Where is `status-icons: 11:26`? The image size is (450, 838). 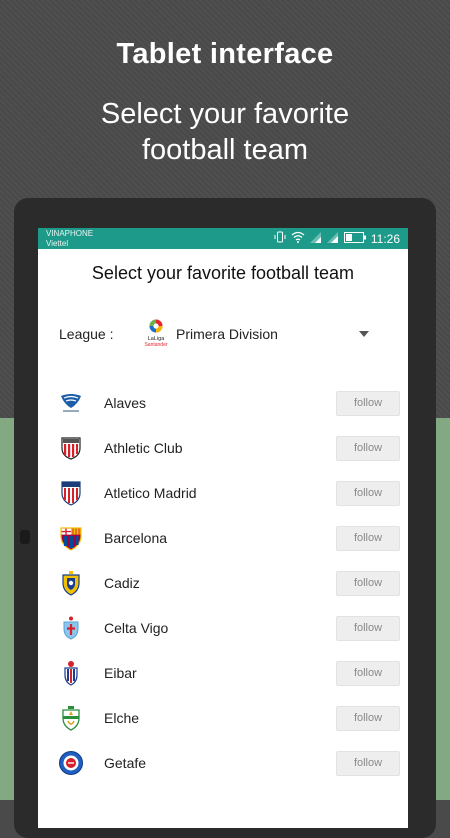
status-icons: 11:26 is located at coordinates (337, 238).